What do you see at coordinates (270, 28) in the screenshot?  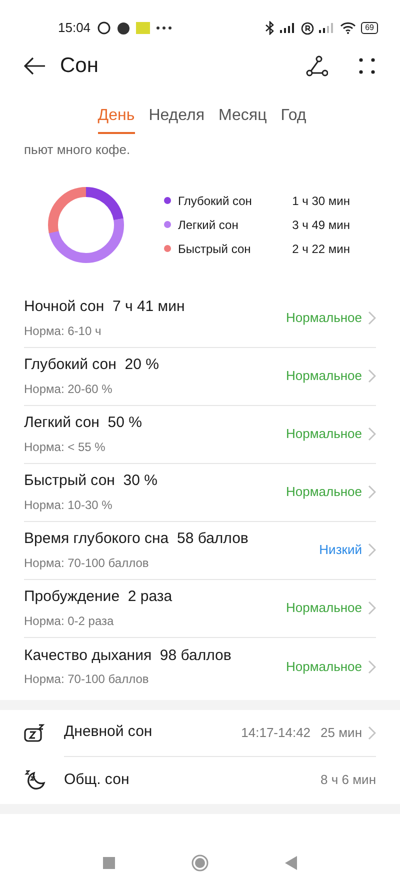 I see `bluetooth-icon` at bounding box center [270, 28].